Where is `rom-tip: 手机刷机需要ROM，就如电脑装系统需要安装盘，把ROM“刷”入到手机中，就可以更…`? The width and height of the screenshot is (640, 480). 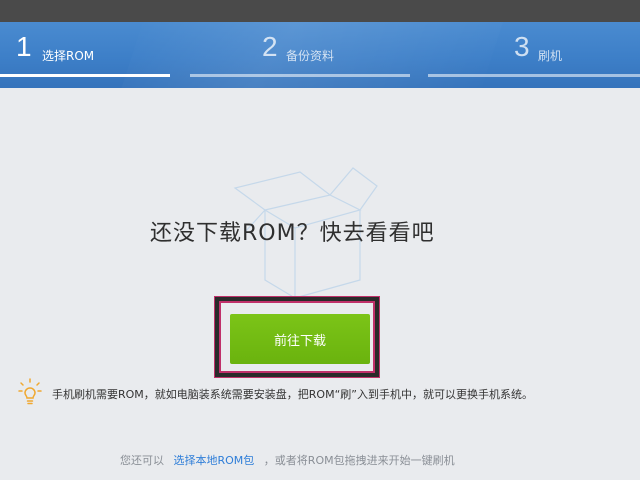 rom-tip: 手机刷机需要ROM，就如电脑装系统需要安装盘，把ROM“刷”入到手机中，就可以更… is located at coordinates (318, 395).